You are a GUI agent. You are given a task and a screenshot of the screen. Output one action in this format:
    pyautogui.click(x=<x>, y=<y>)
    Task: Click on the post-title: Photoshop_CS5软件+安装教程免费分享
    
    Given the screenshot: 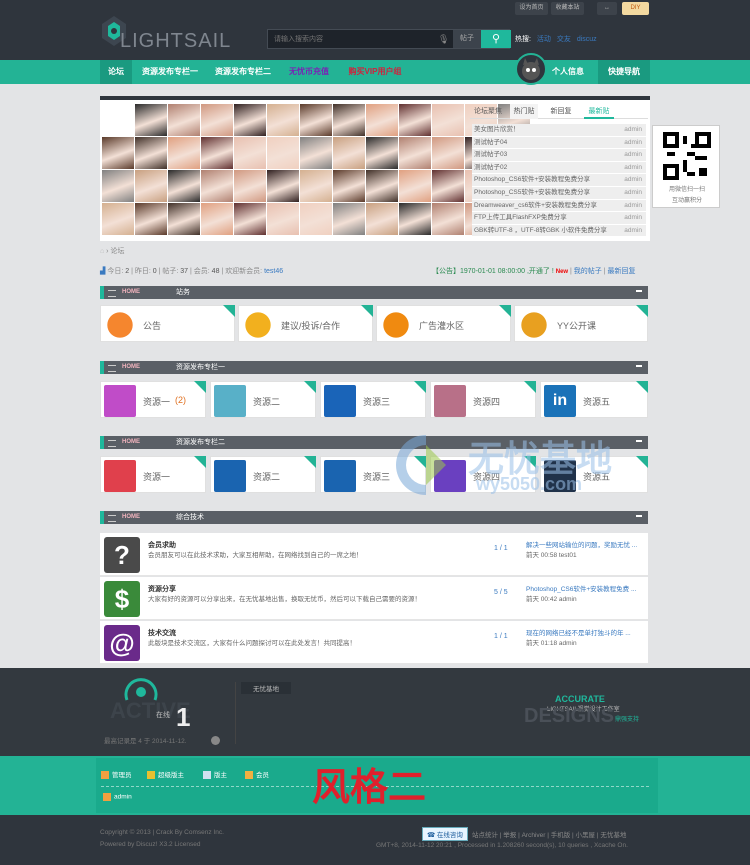 What is the action you would take?
    pyautogui.click(x=532, y=192)
    